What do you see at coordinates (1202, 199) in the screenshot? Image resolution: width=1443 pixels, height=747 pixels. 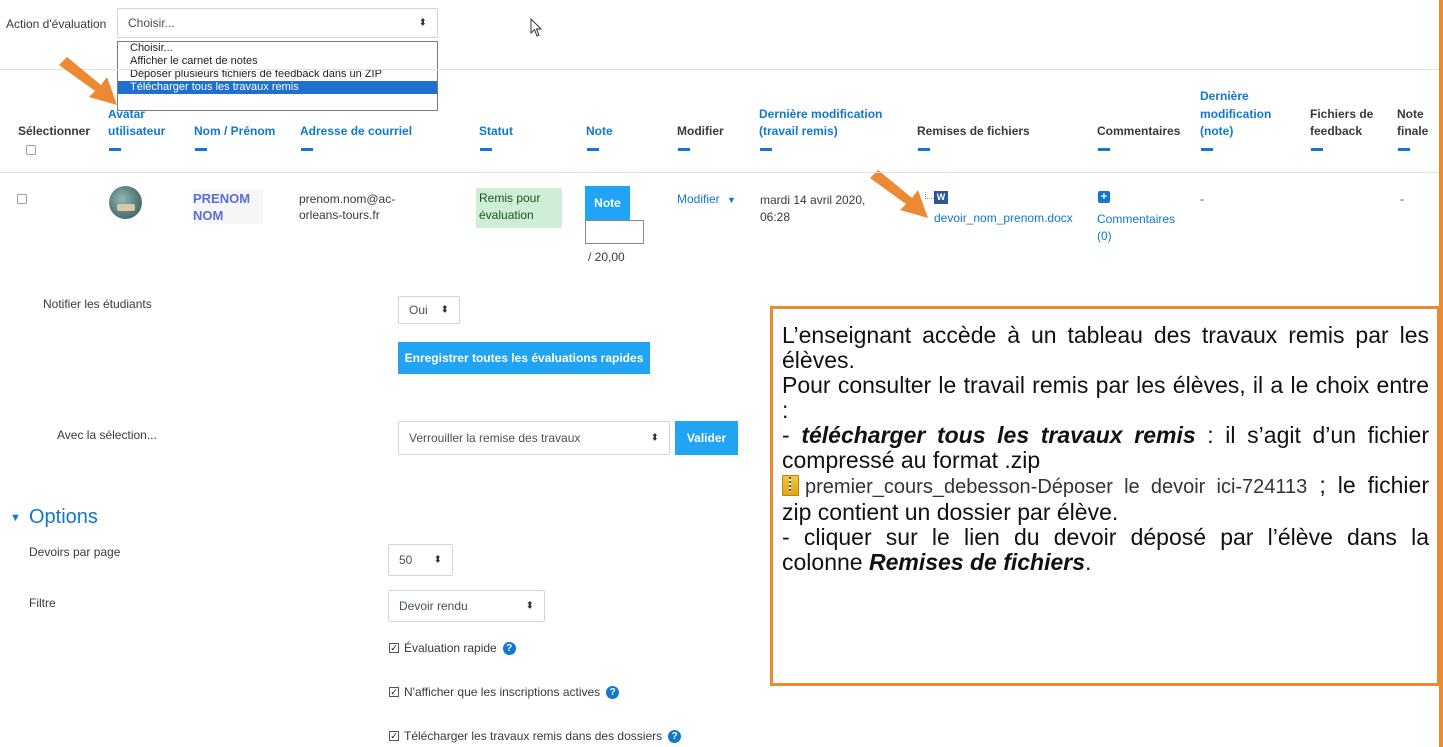 I see `grade-modified: -` at bounding box center [1202, 199].